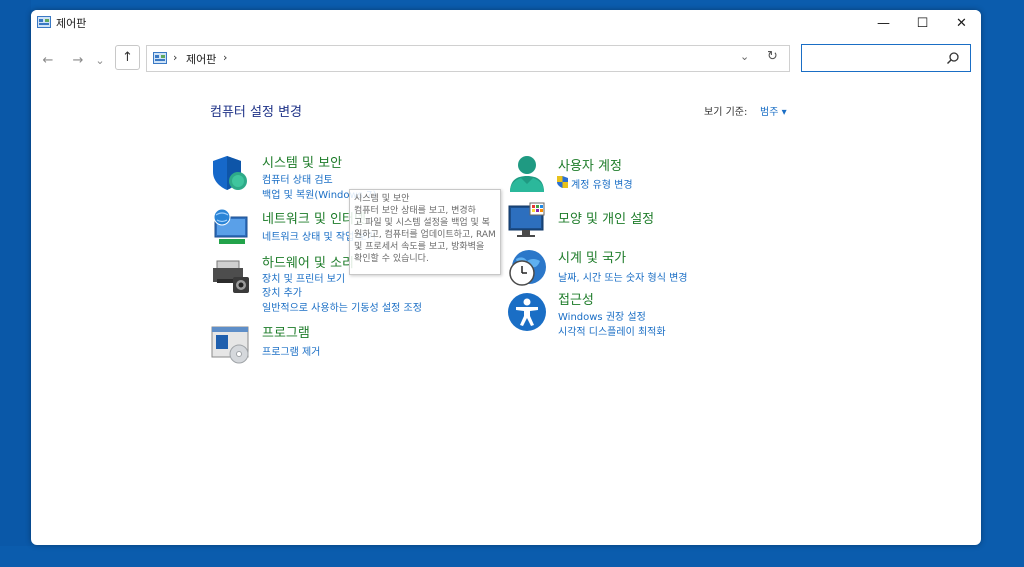 Image resolution: width=1024 pixels, height=567 pixels. I want to click on category-user-accounts: 사용자 계정, so click(590, 164).